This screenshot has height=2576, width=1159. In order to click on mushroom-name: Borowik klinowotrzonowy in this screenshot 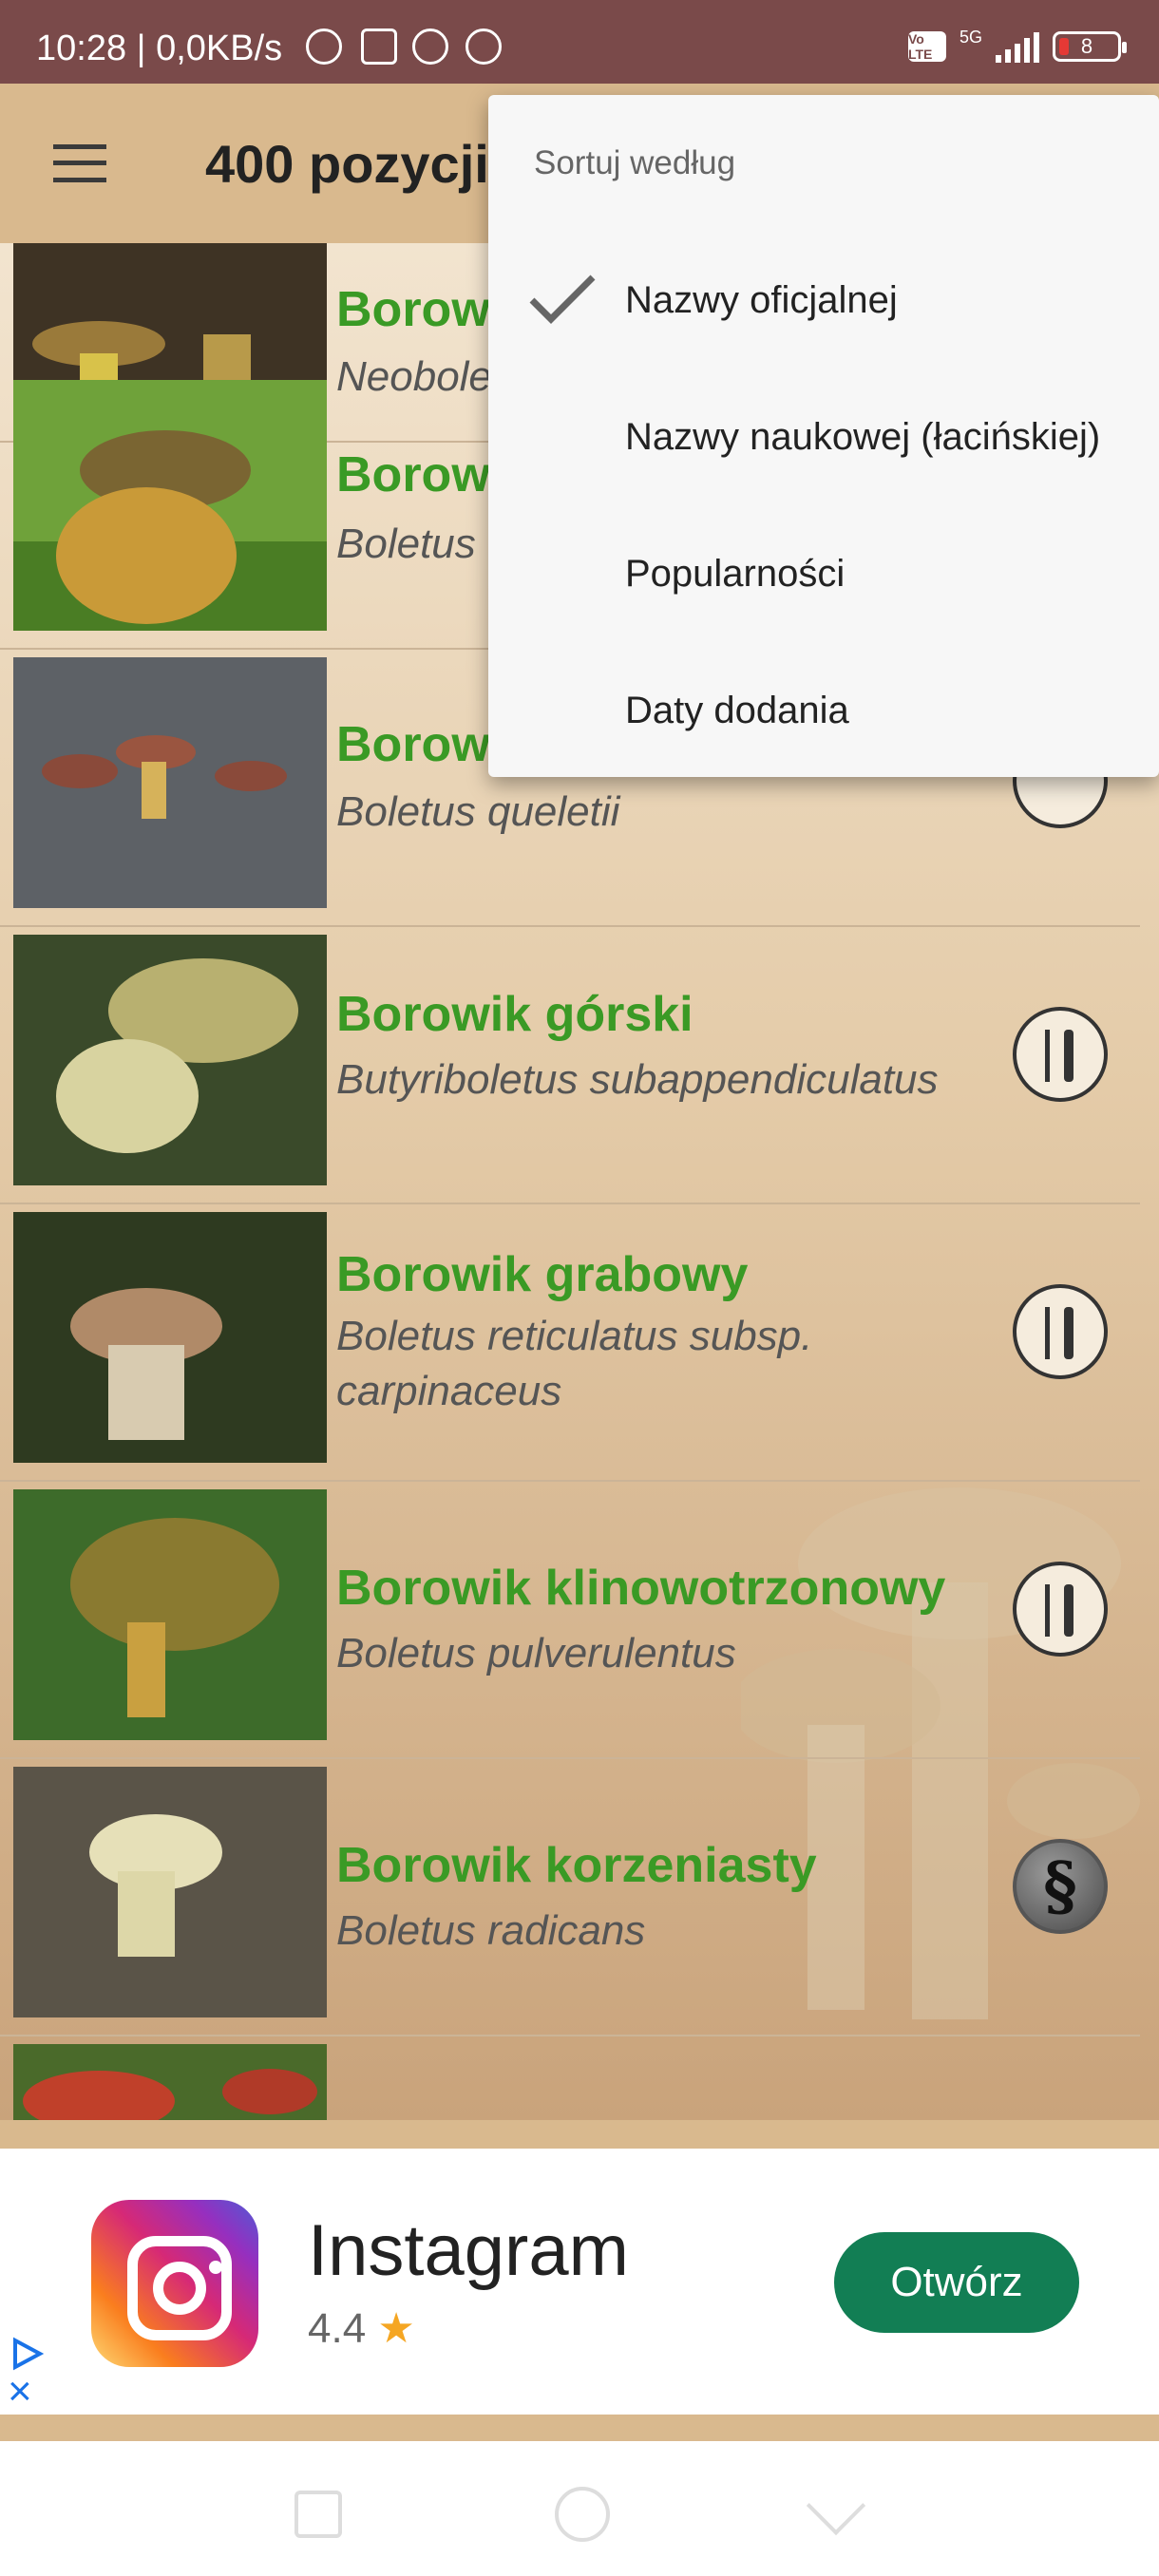, I will do `click(641, 1588)`.